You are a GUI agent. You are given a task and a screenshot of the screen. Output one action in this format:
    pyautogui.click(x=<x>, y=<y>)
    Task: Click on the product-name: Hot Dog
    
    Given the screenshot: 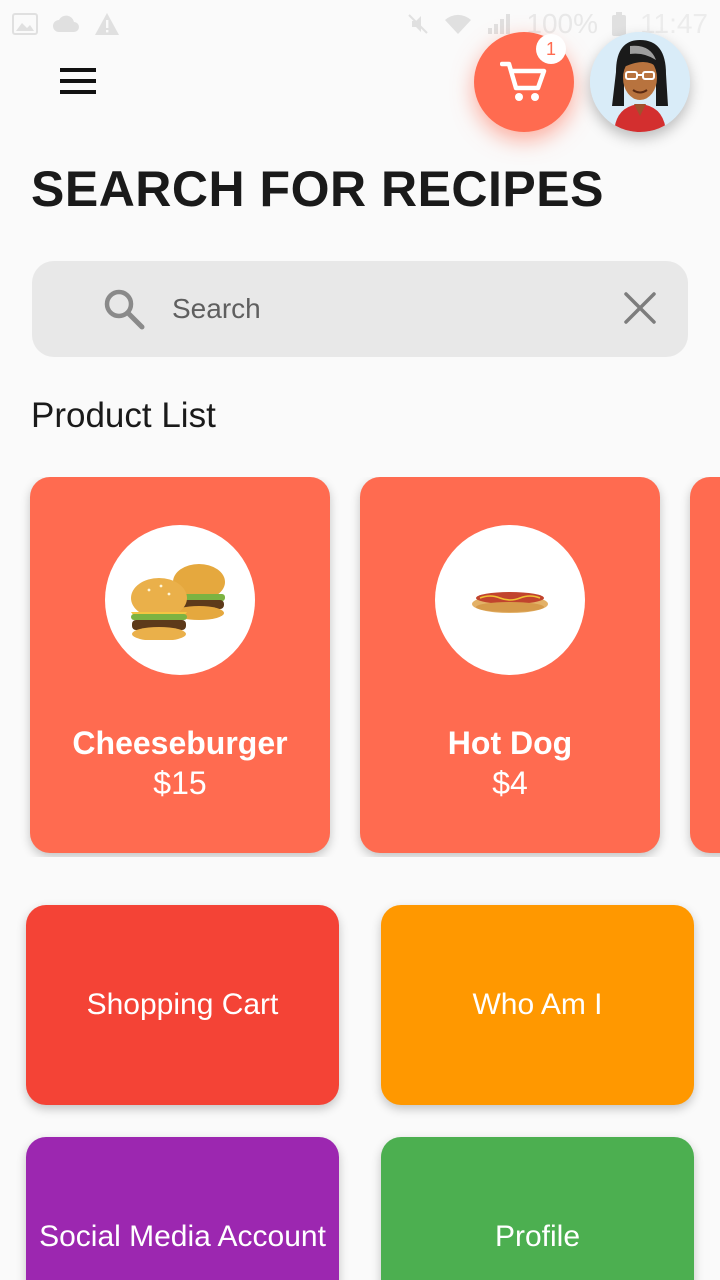 What is the action you would take?
    pyautogui.click(x=510, y=743)
    